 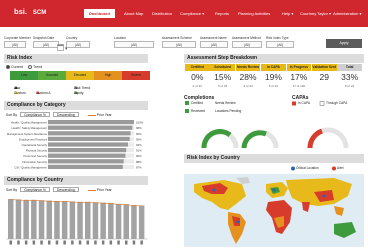 I want to click on risk-segment-elevated: Elevated, so click(x=80, y=75).